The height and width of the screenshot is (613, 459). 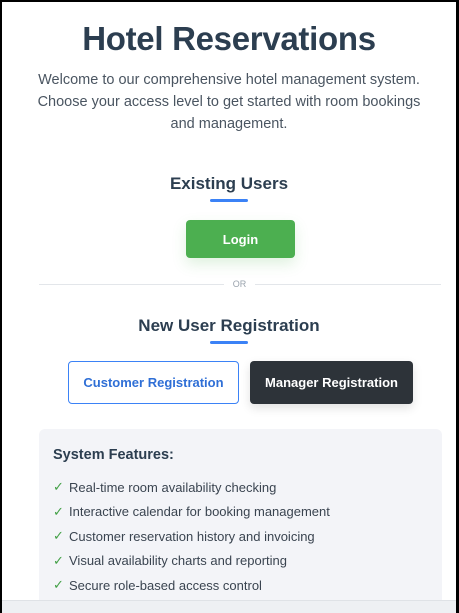 I want to click on feature-item: ✓ Secure role-based access control, so click(x=247, y=585).